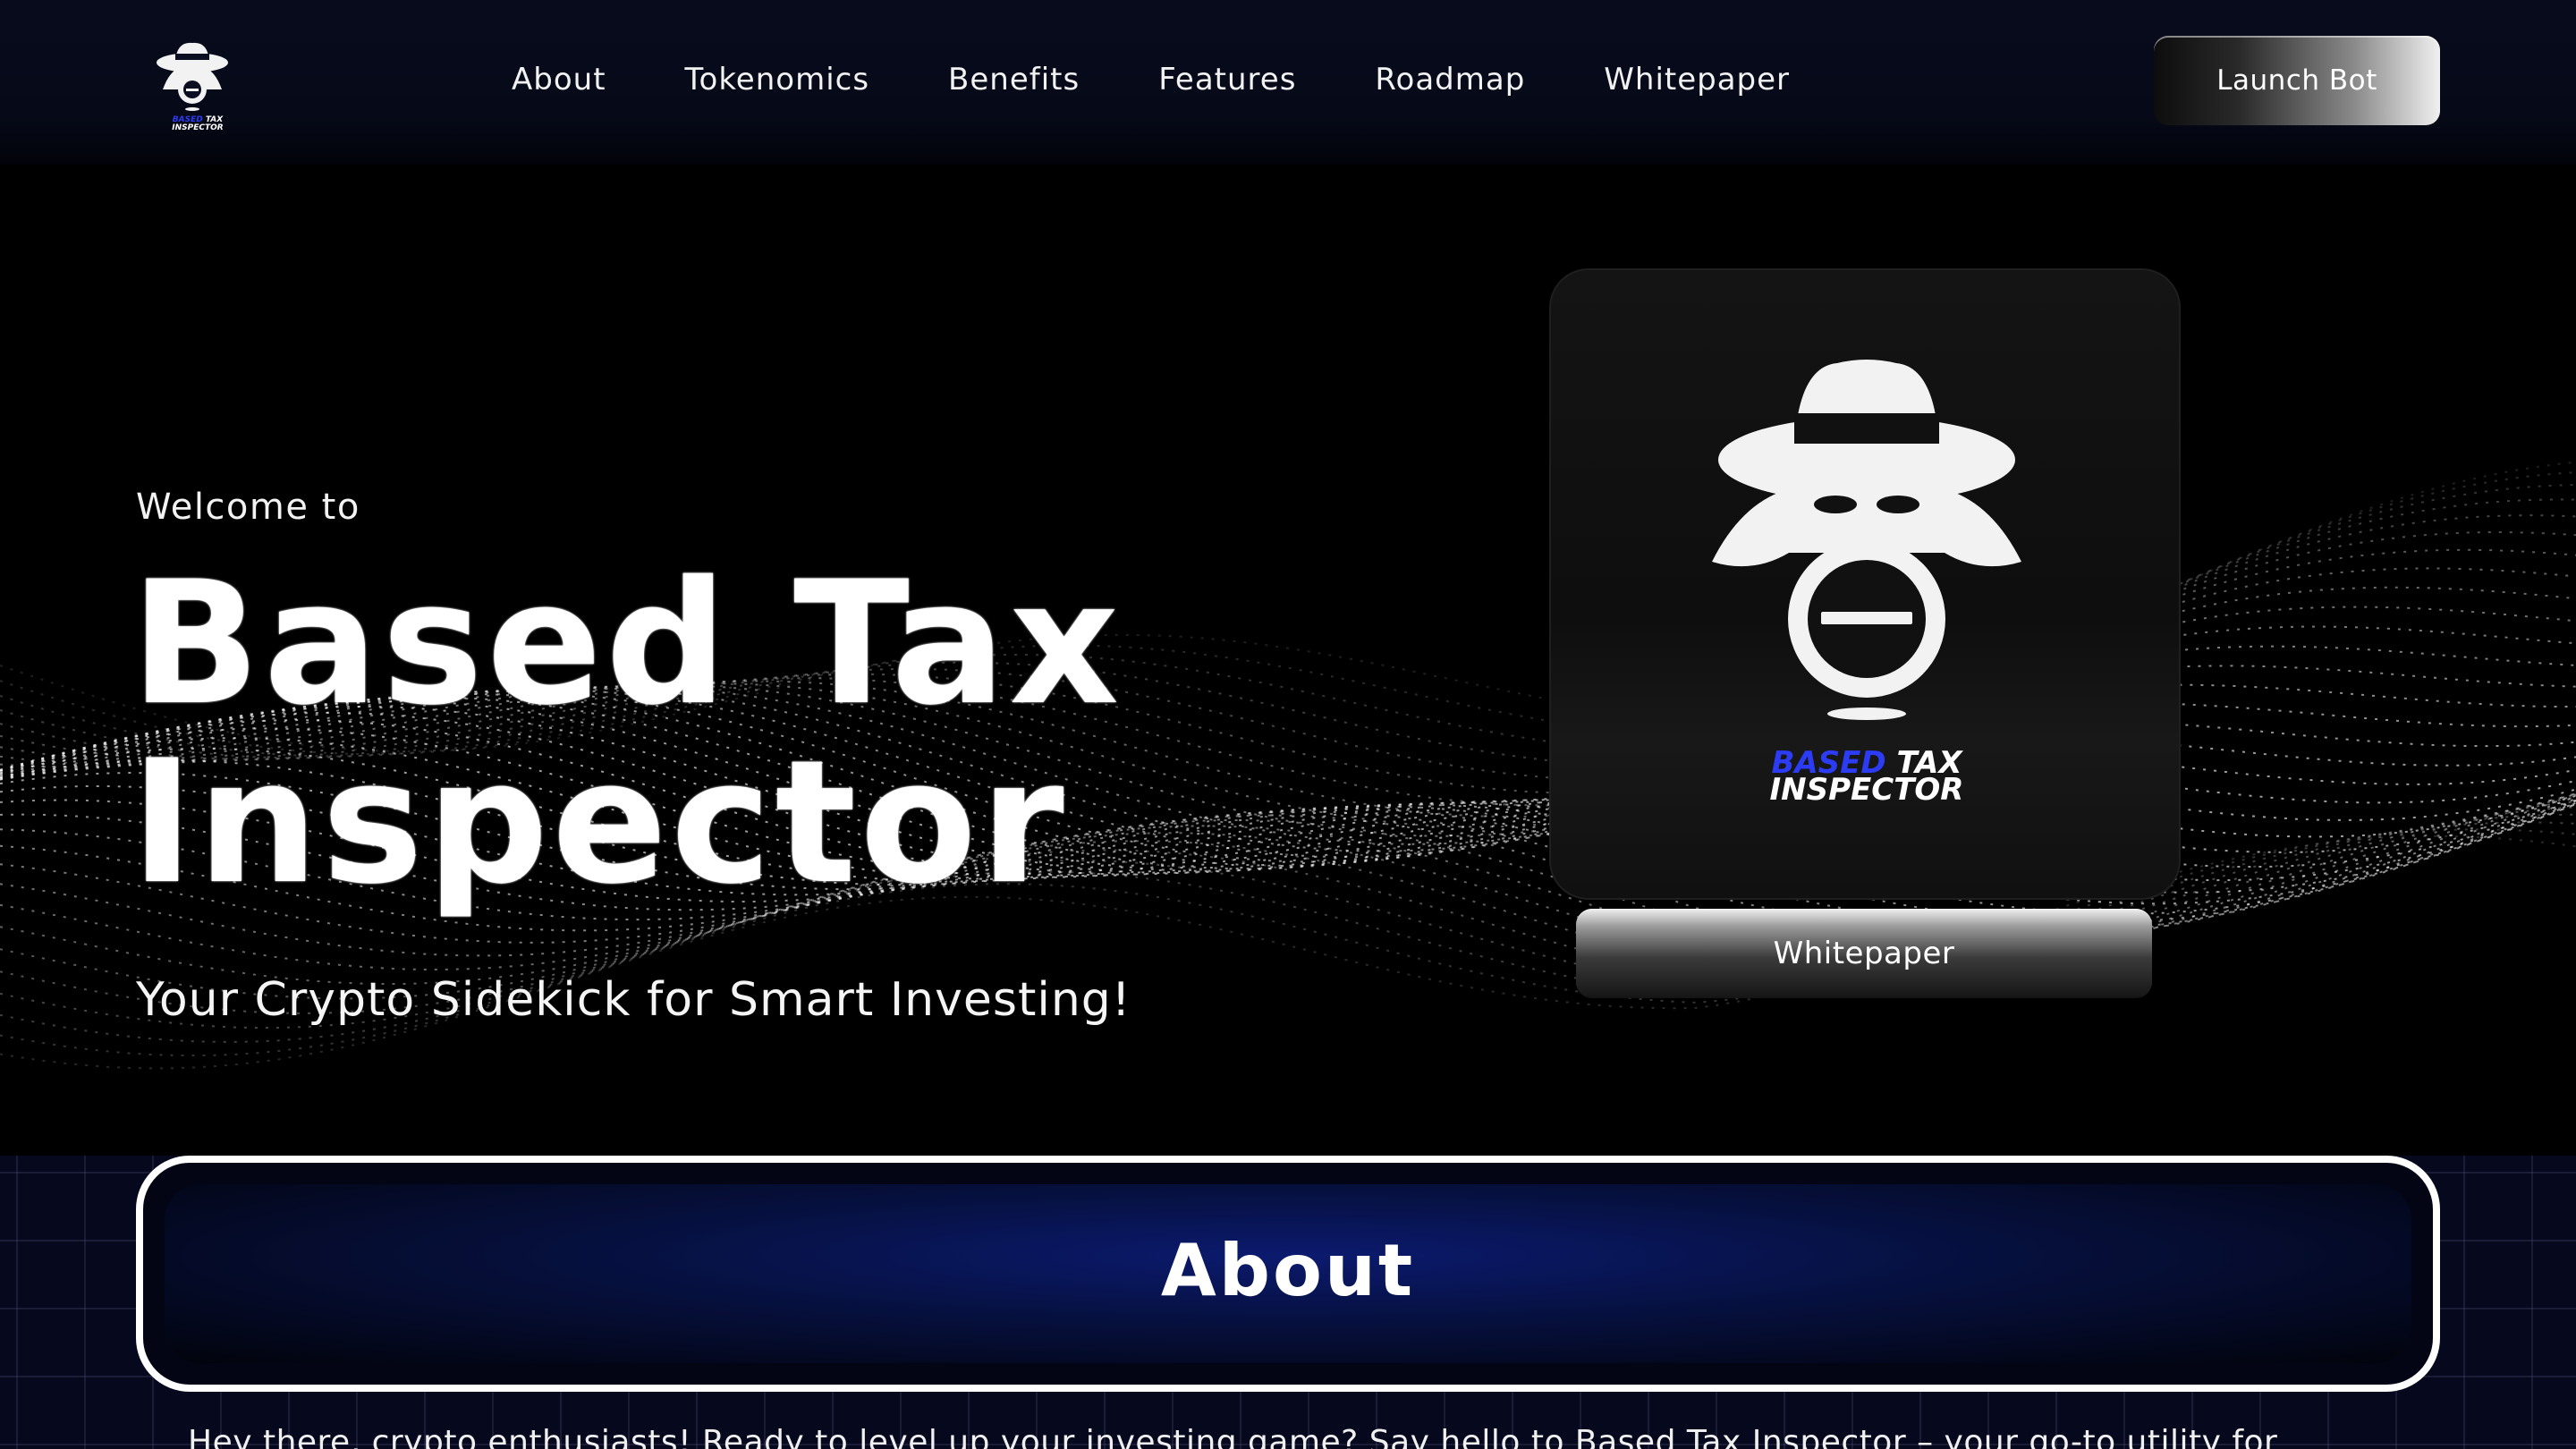 The width and height of the screenshot is (2576, 1449). I want to click on nav-link-benefits: Benefits, so click(1014, 80).